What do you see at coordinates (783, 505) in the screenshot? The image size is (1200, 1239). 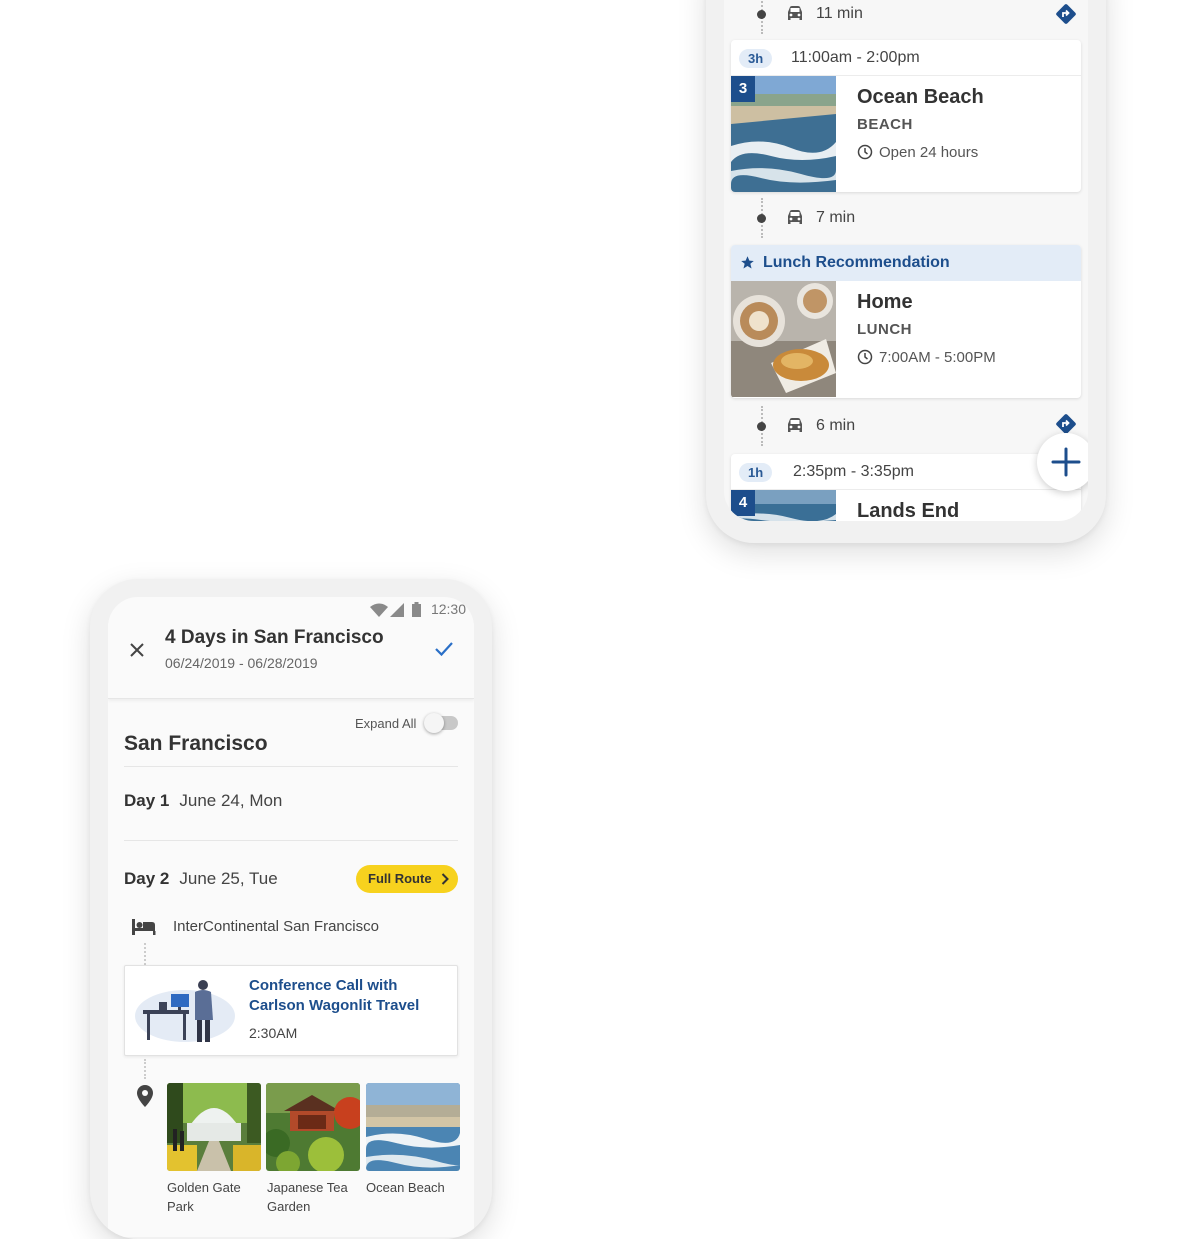 I see `lands-end-photo: 4` at bounding box center [783, 505].